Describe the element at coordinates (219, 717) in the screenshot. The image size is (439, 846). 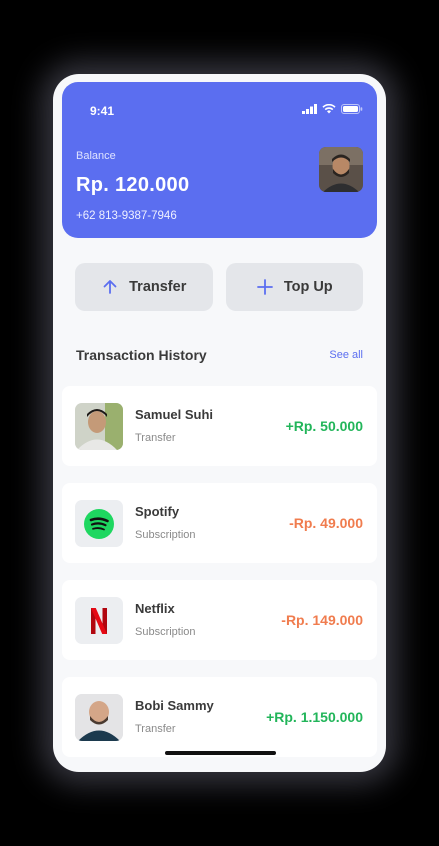
I see `list-item: Bobi Sammy Transfer +Rp. 1.150.000` at that location.